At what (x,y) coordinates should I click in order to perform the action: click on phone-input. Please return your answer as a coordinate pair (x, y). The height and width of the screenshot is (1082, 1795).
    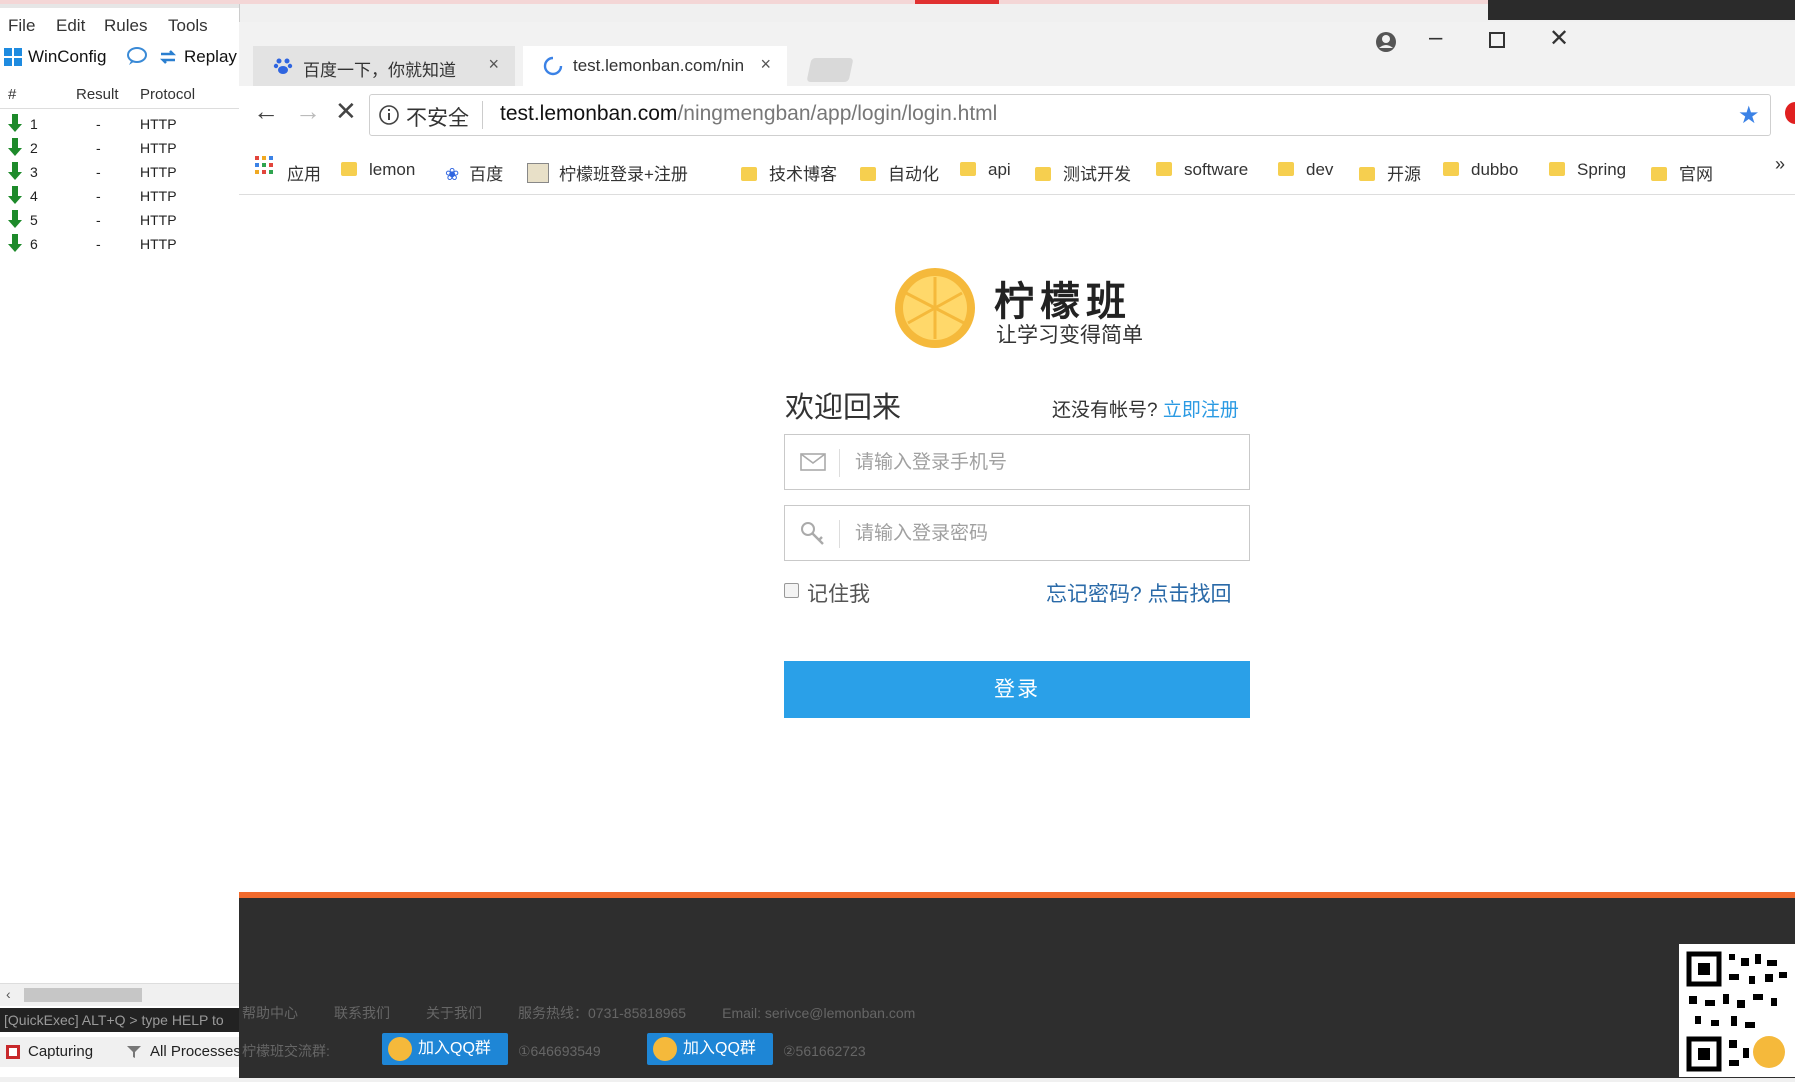
    Looking at the image, I should click on (1045, 463).